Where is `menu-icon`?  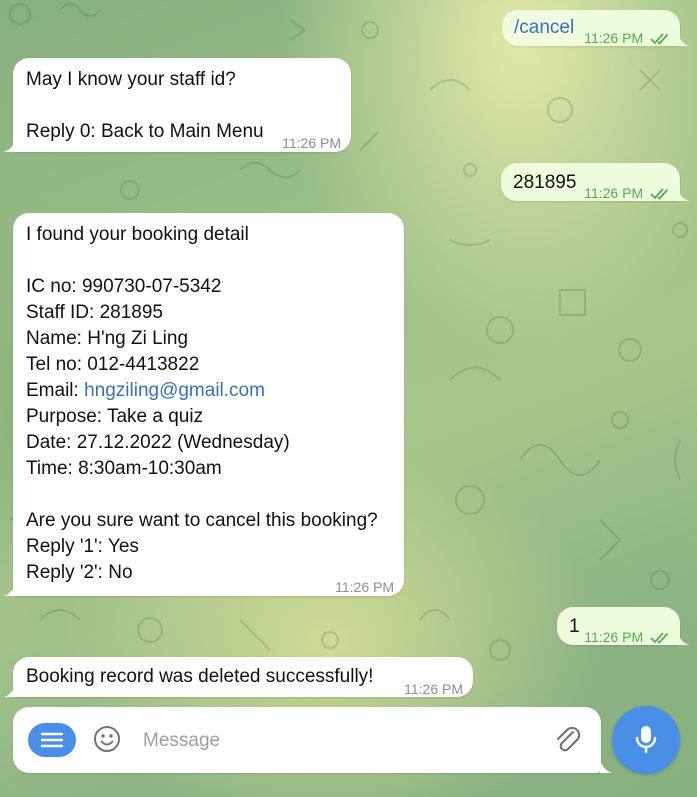
menu-icon is located at coordinates (52, 740).